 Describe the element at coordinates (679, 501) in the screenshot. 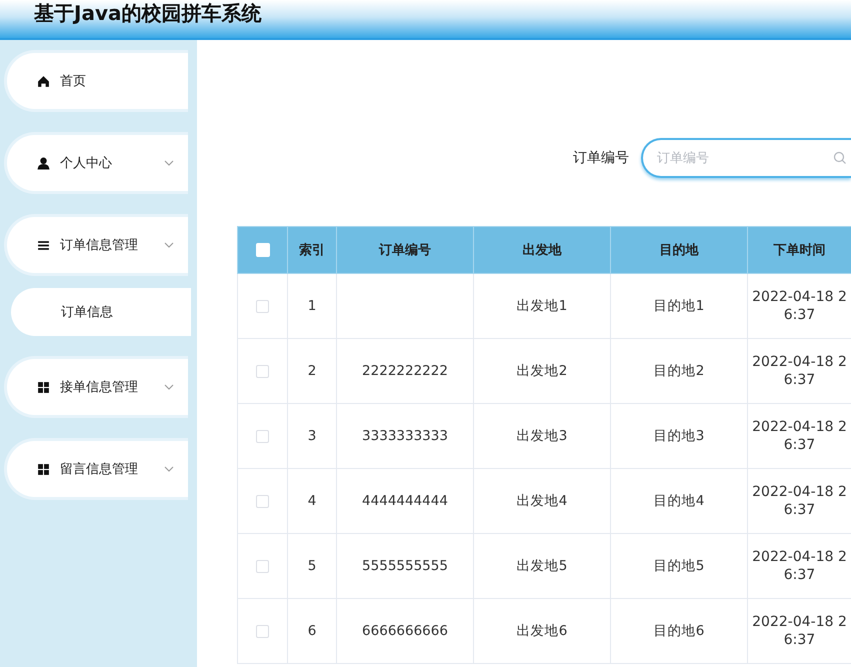

I see `table-cell: 目的地4` at that location.